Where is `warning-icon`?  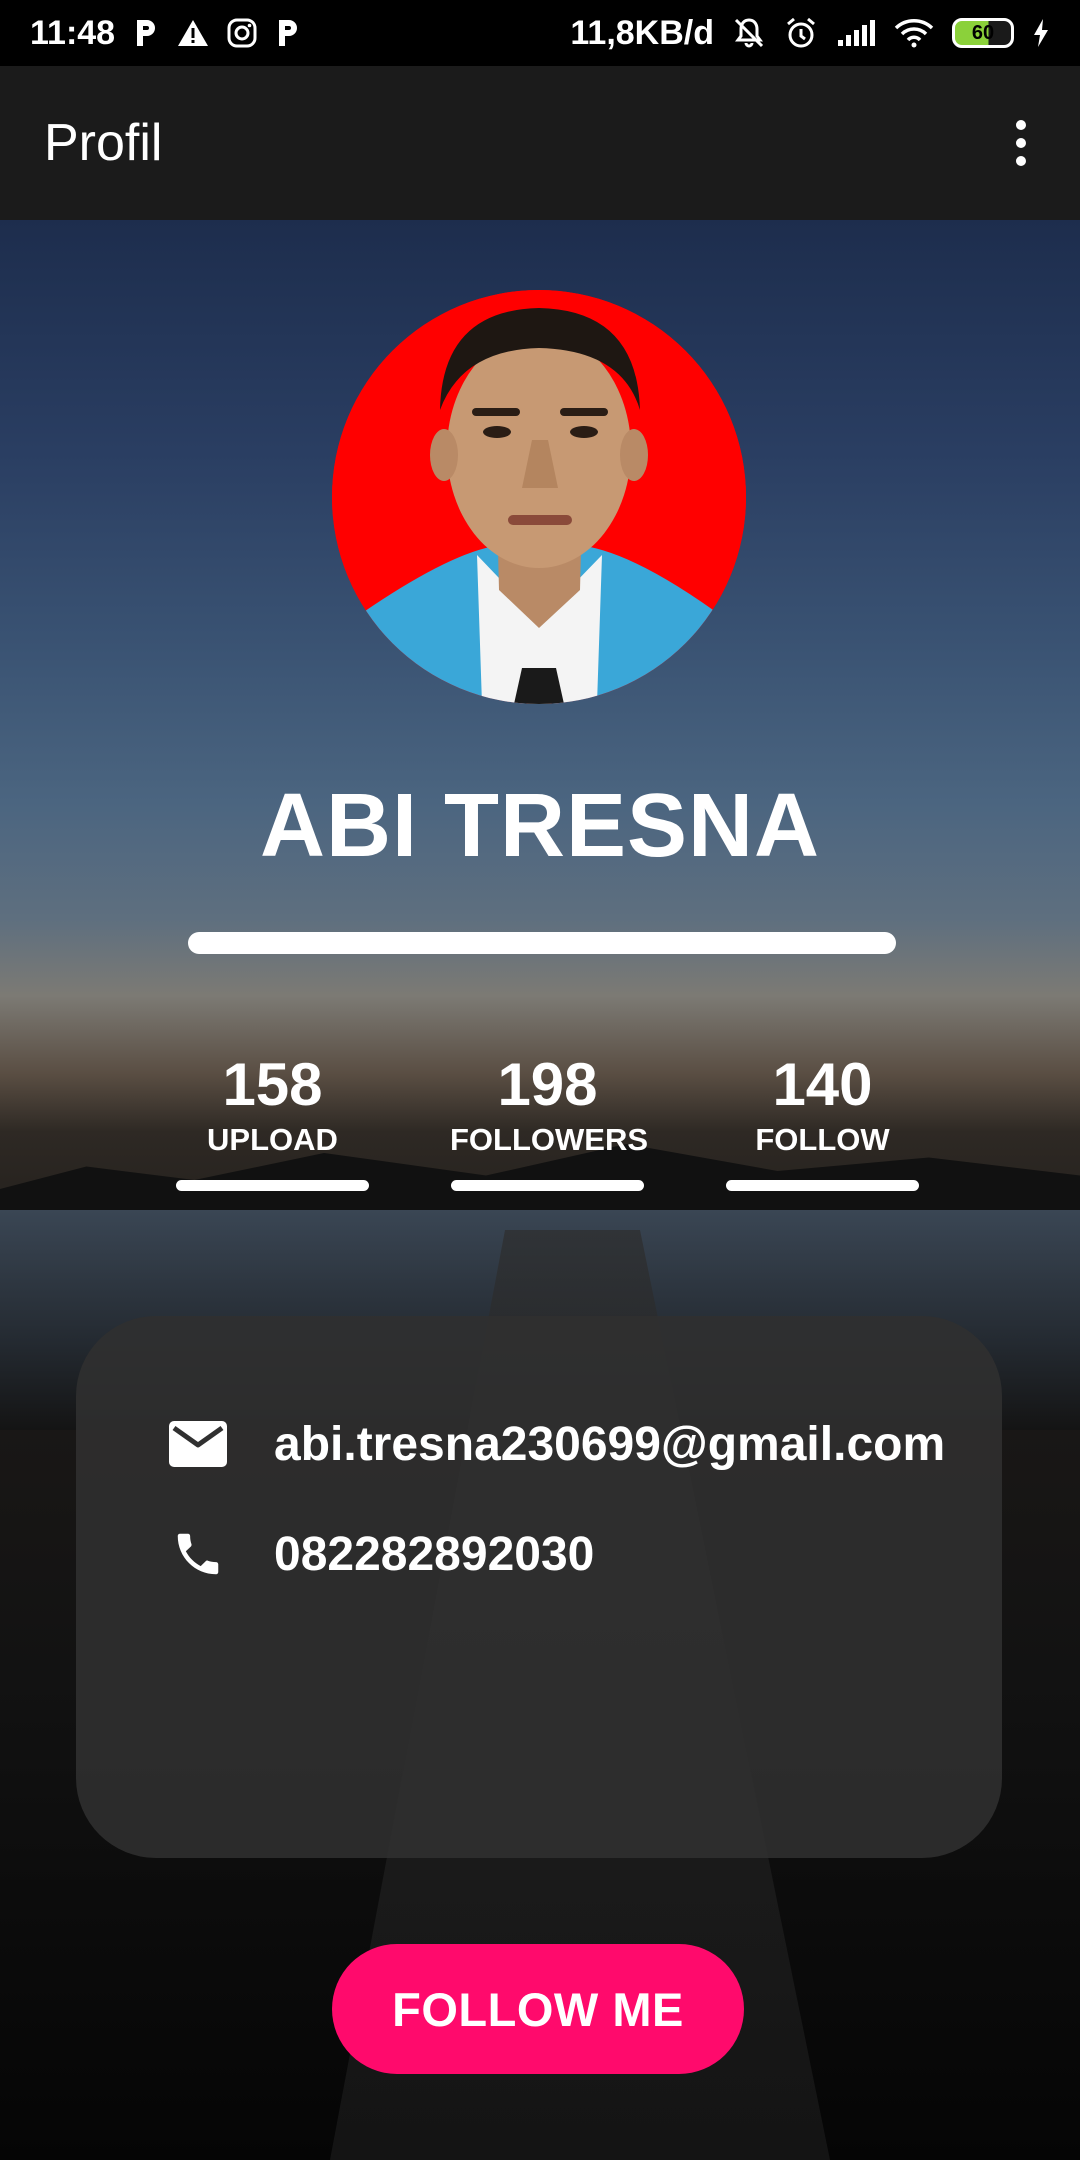
warning-icon is located at coordinates (193, 33).